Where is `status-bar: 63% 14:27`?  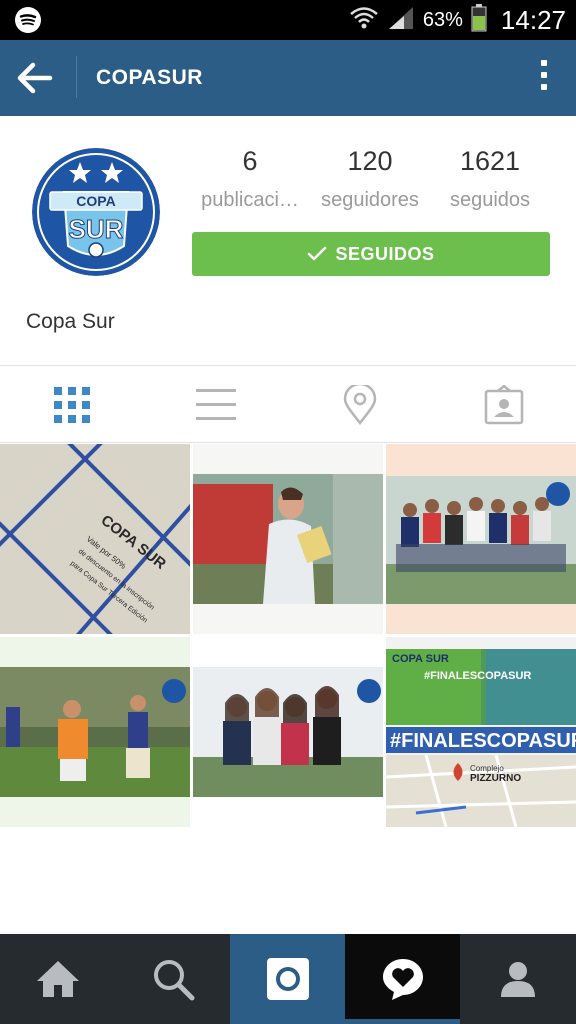 status-bar: 63% 14:27 is located at coordinates (288, 20).